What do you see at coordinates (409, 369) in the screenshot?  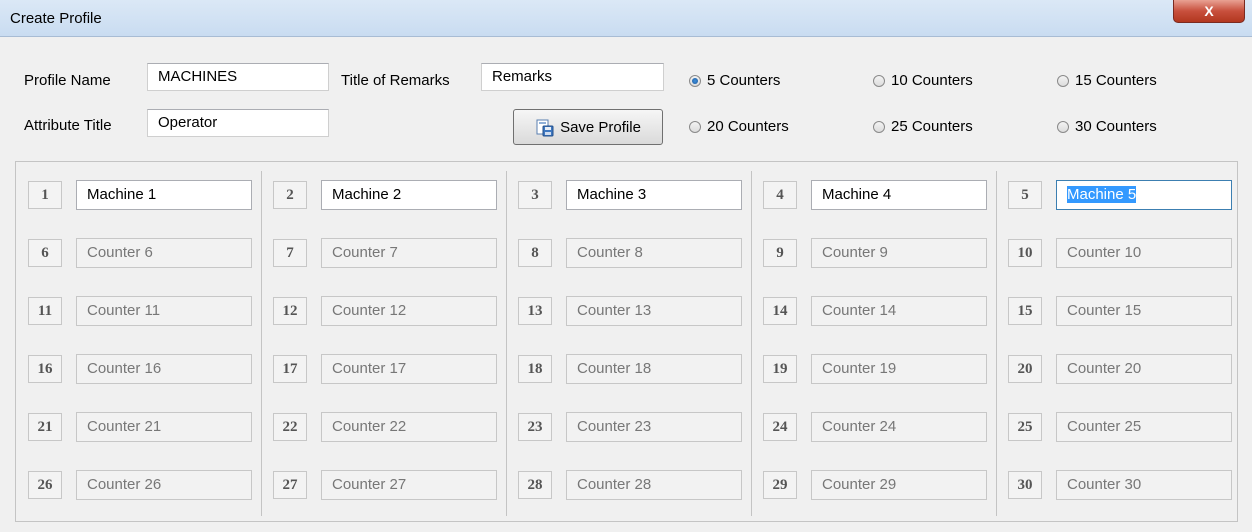 I see `counter-name-input: Counter 17` at bounding box center [409, 369].